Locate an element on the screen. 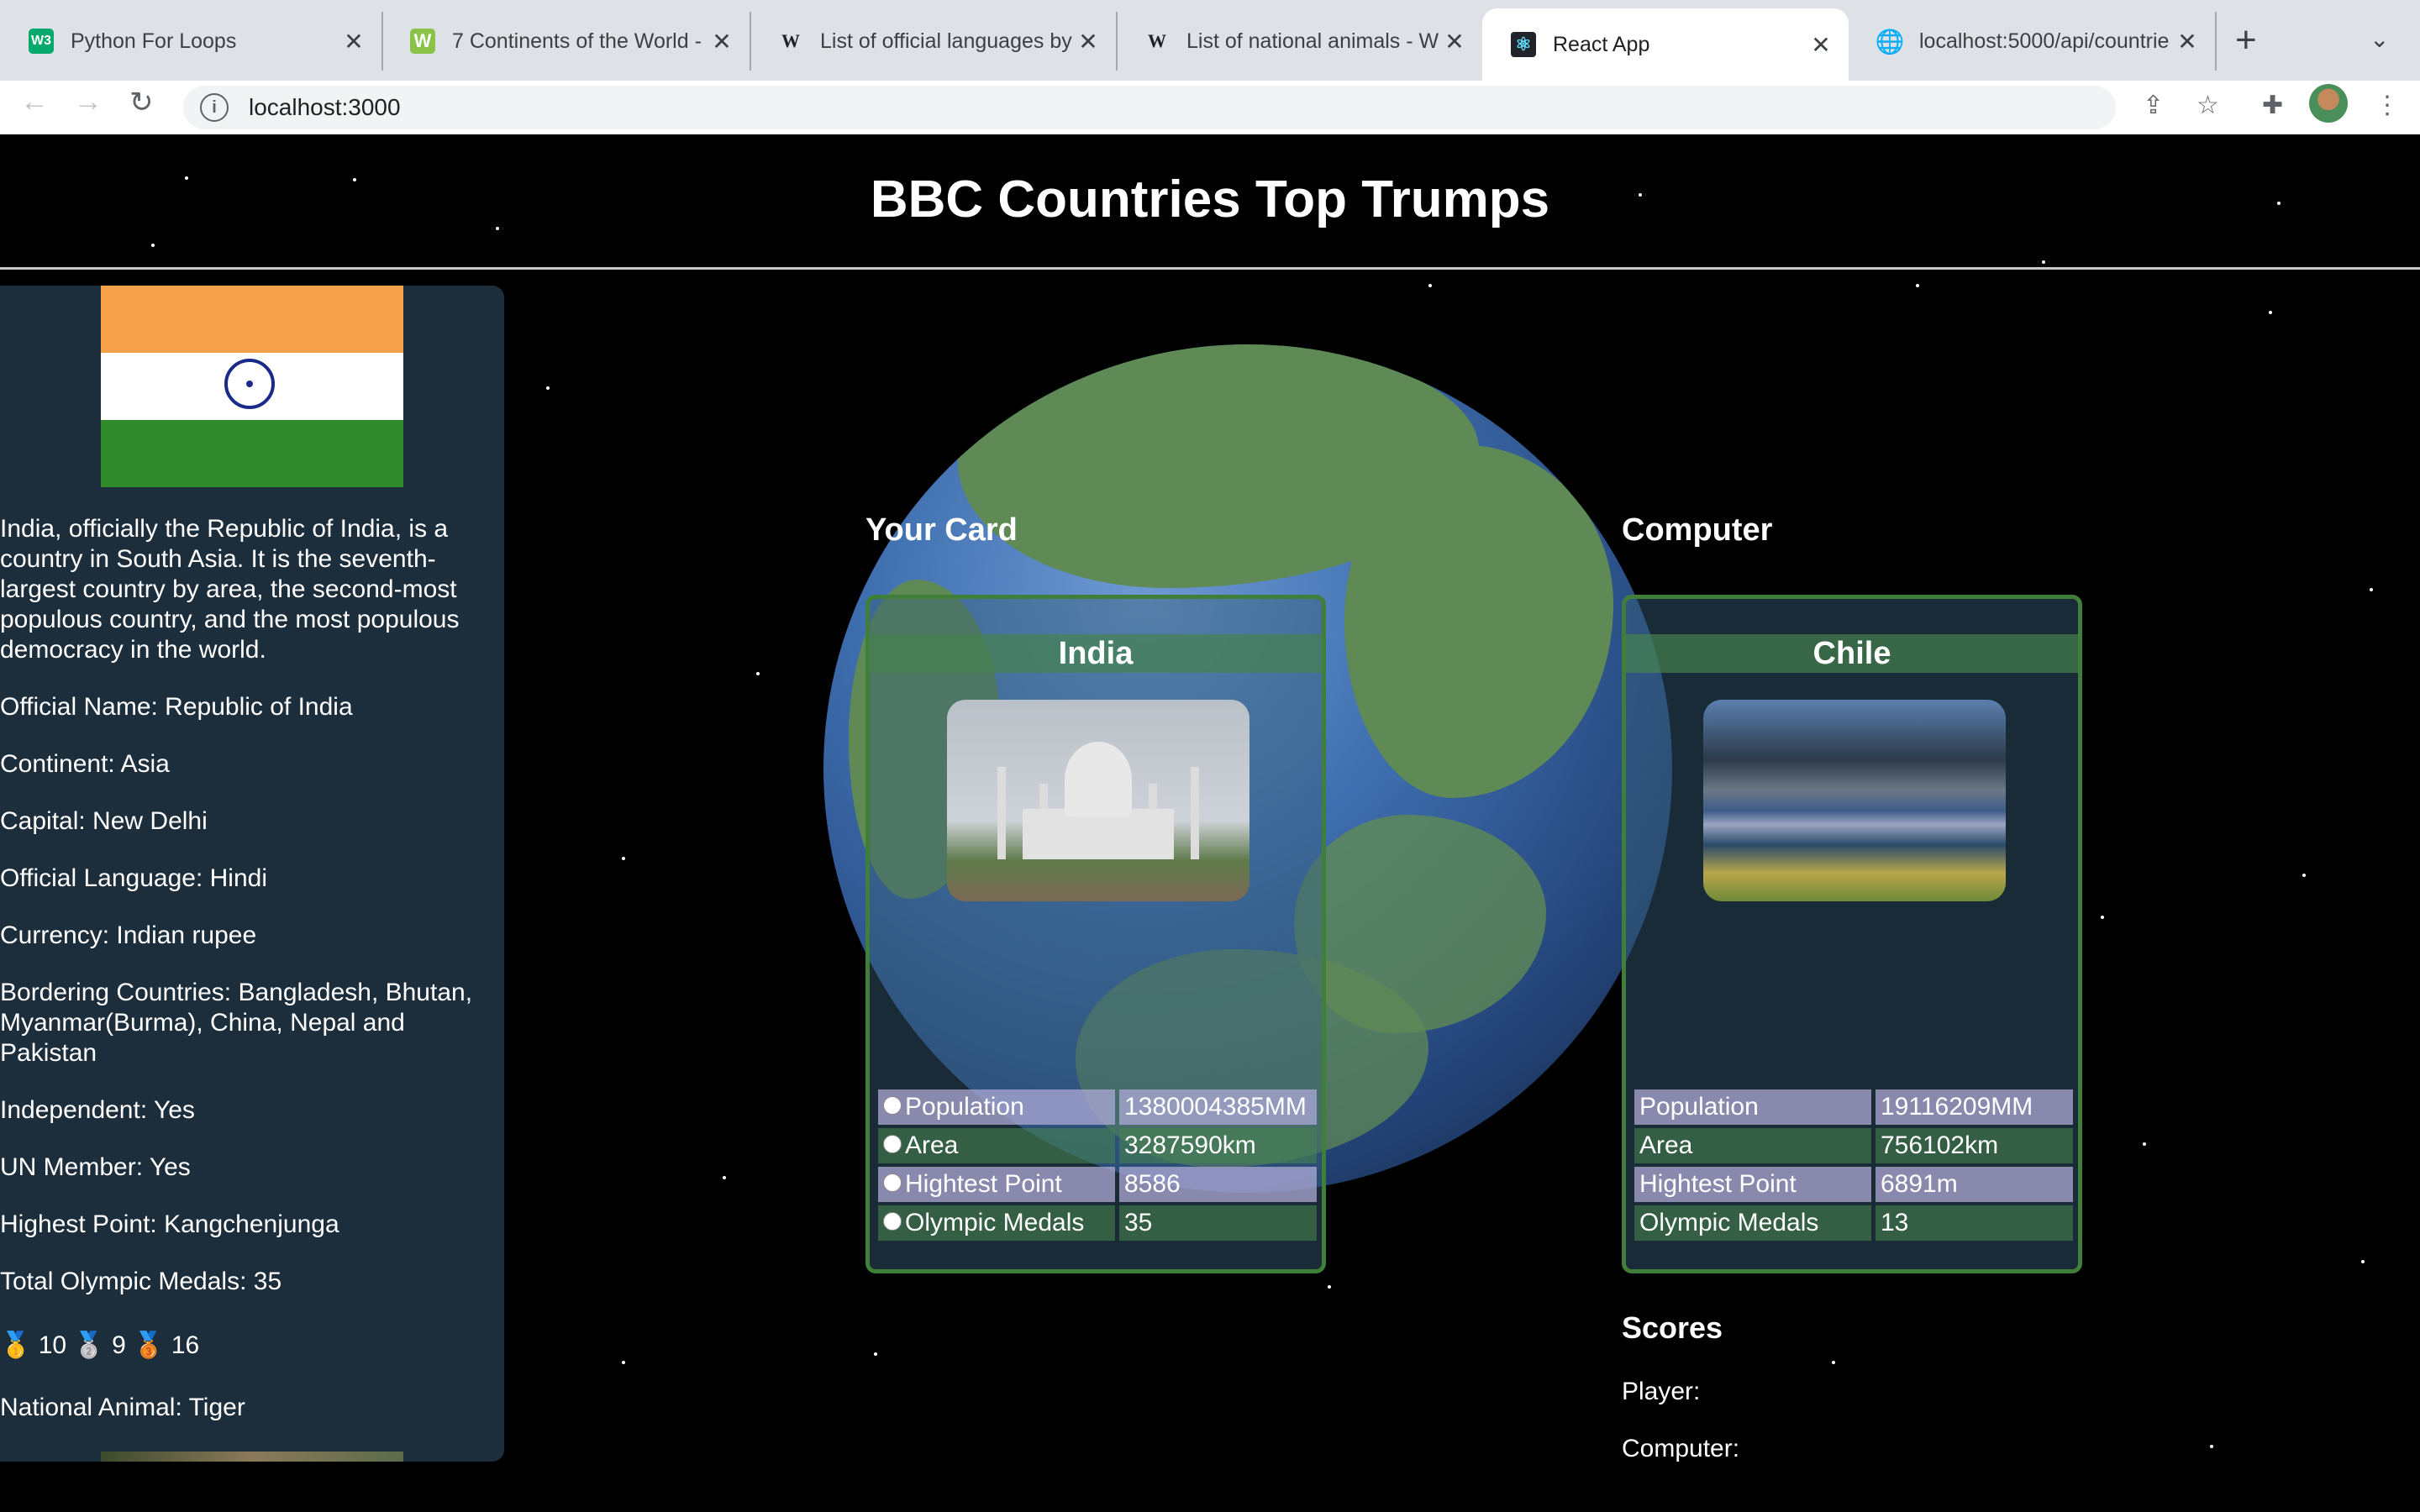  stat-row-area: Area 3287590km is located at coordinates (1097, 1145).